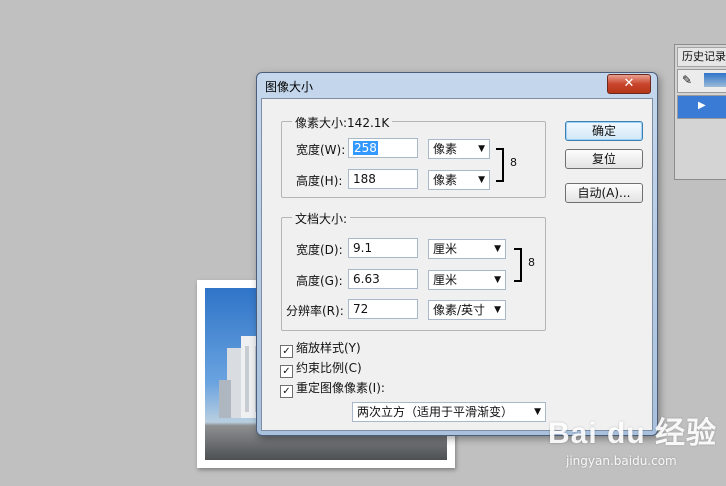 The width and height of the screenshot is (726, 486). Describe the element at coordinates (319, 181) in the screenshot. I see `pixel-height-label: 高度(H):` at that location.